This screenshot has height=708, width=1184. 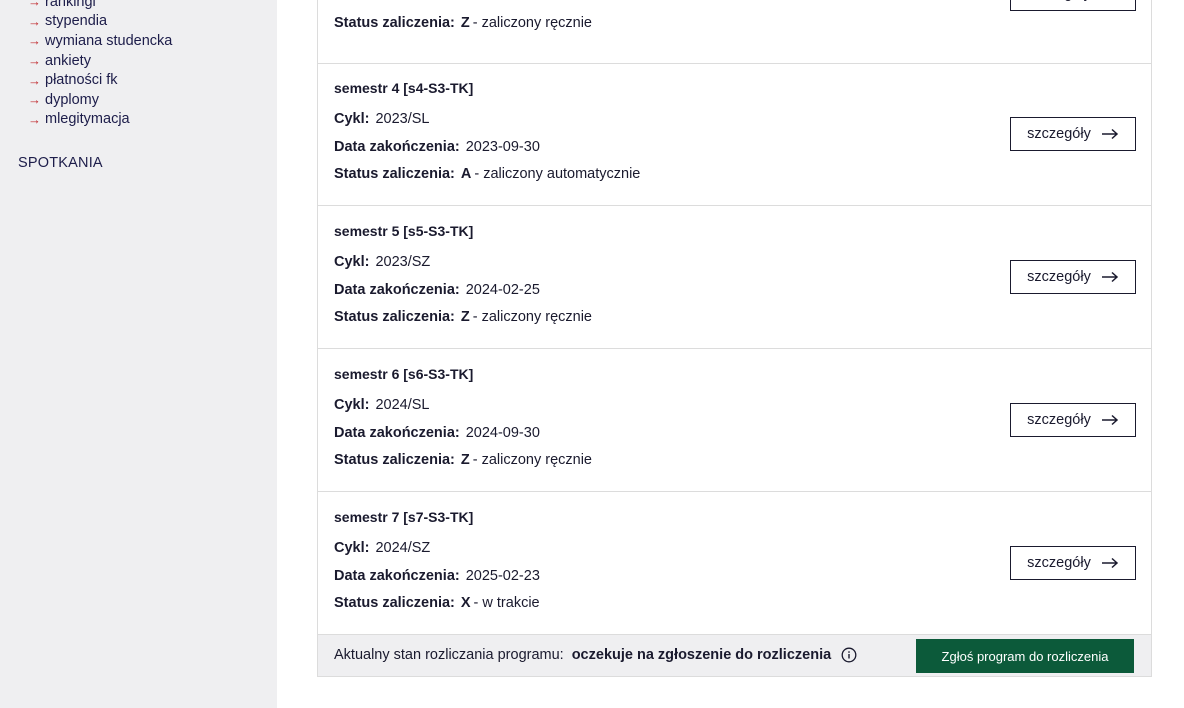 What do you see at coordinates (403, 548) in the screenshot?
I see `cycle-value: 2024/SZ` at bounding box center [403, 548].